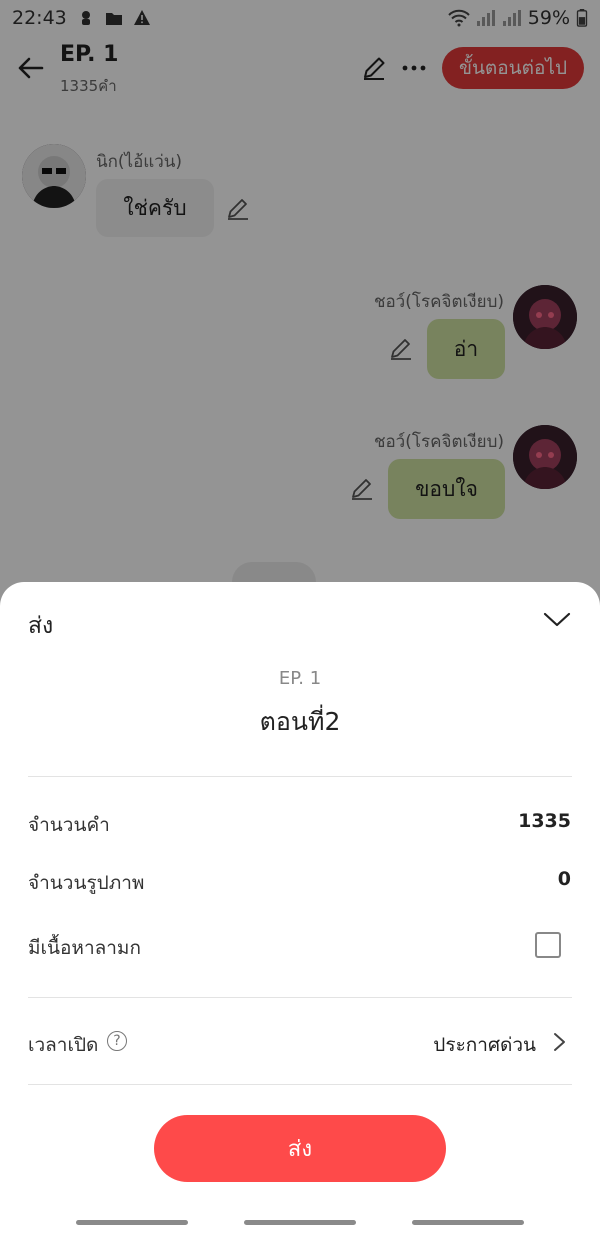  I want to click on send-button: ส่ง, so click(300, 1148).